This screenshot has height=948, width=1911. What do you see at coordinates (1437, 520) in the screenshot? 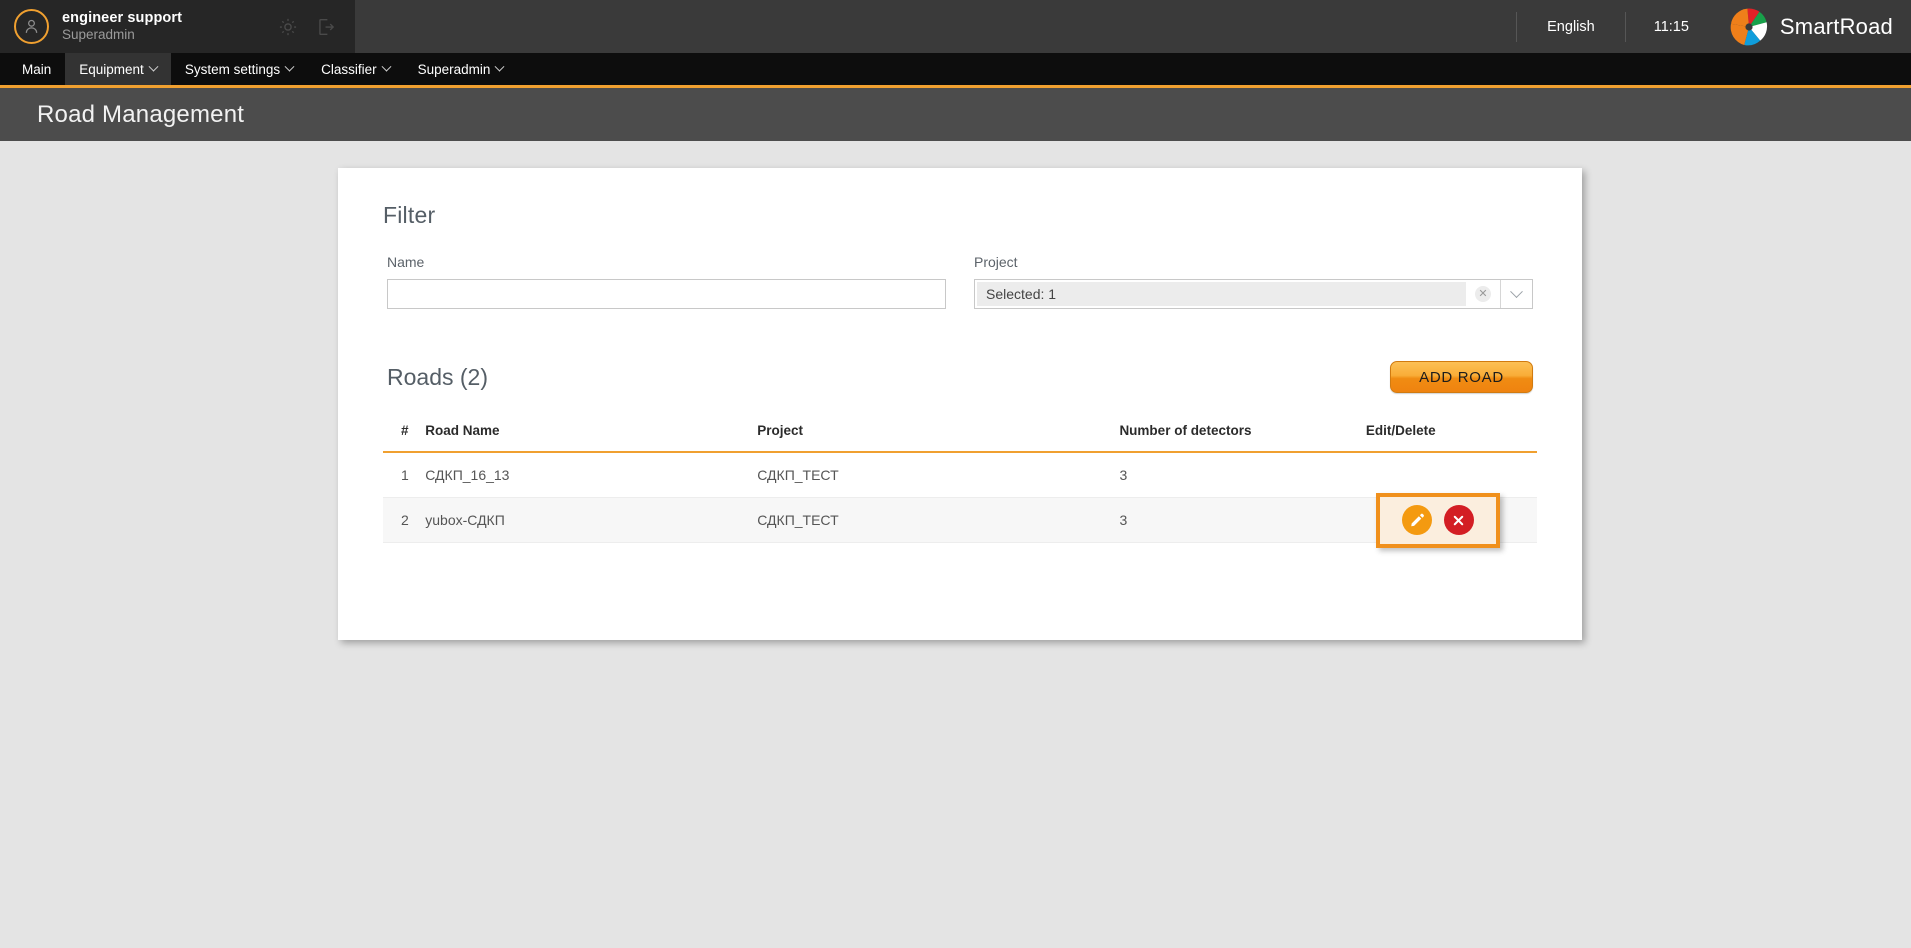
I see `action-buttons-highlight` at bounding box center [1437, 520].